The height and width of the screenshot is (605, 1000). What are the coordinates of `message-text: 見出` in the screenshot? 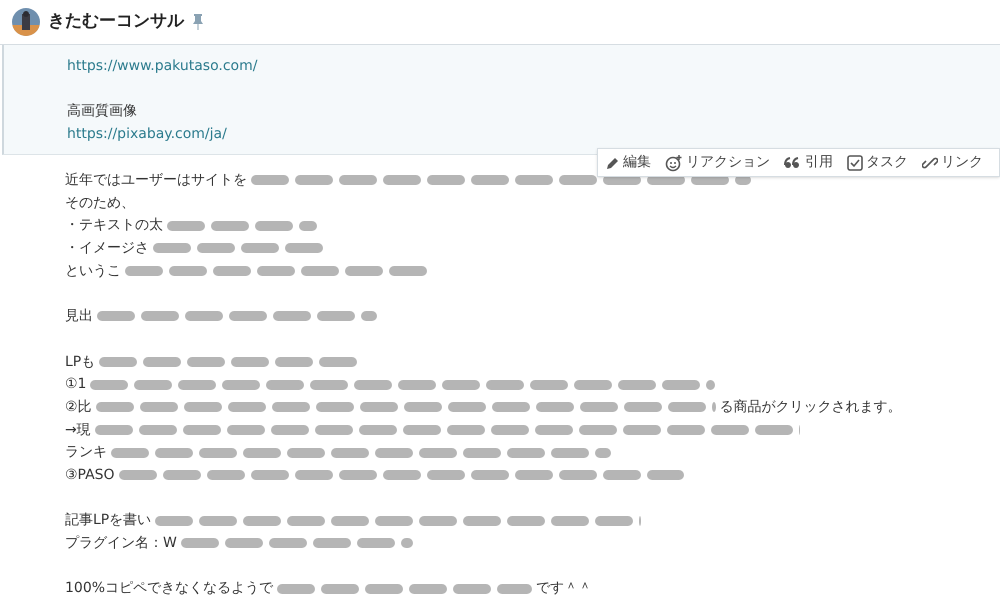 It's located at (79, 316).